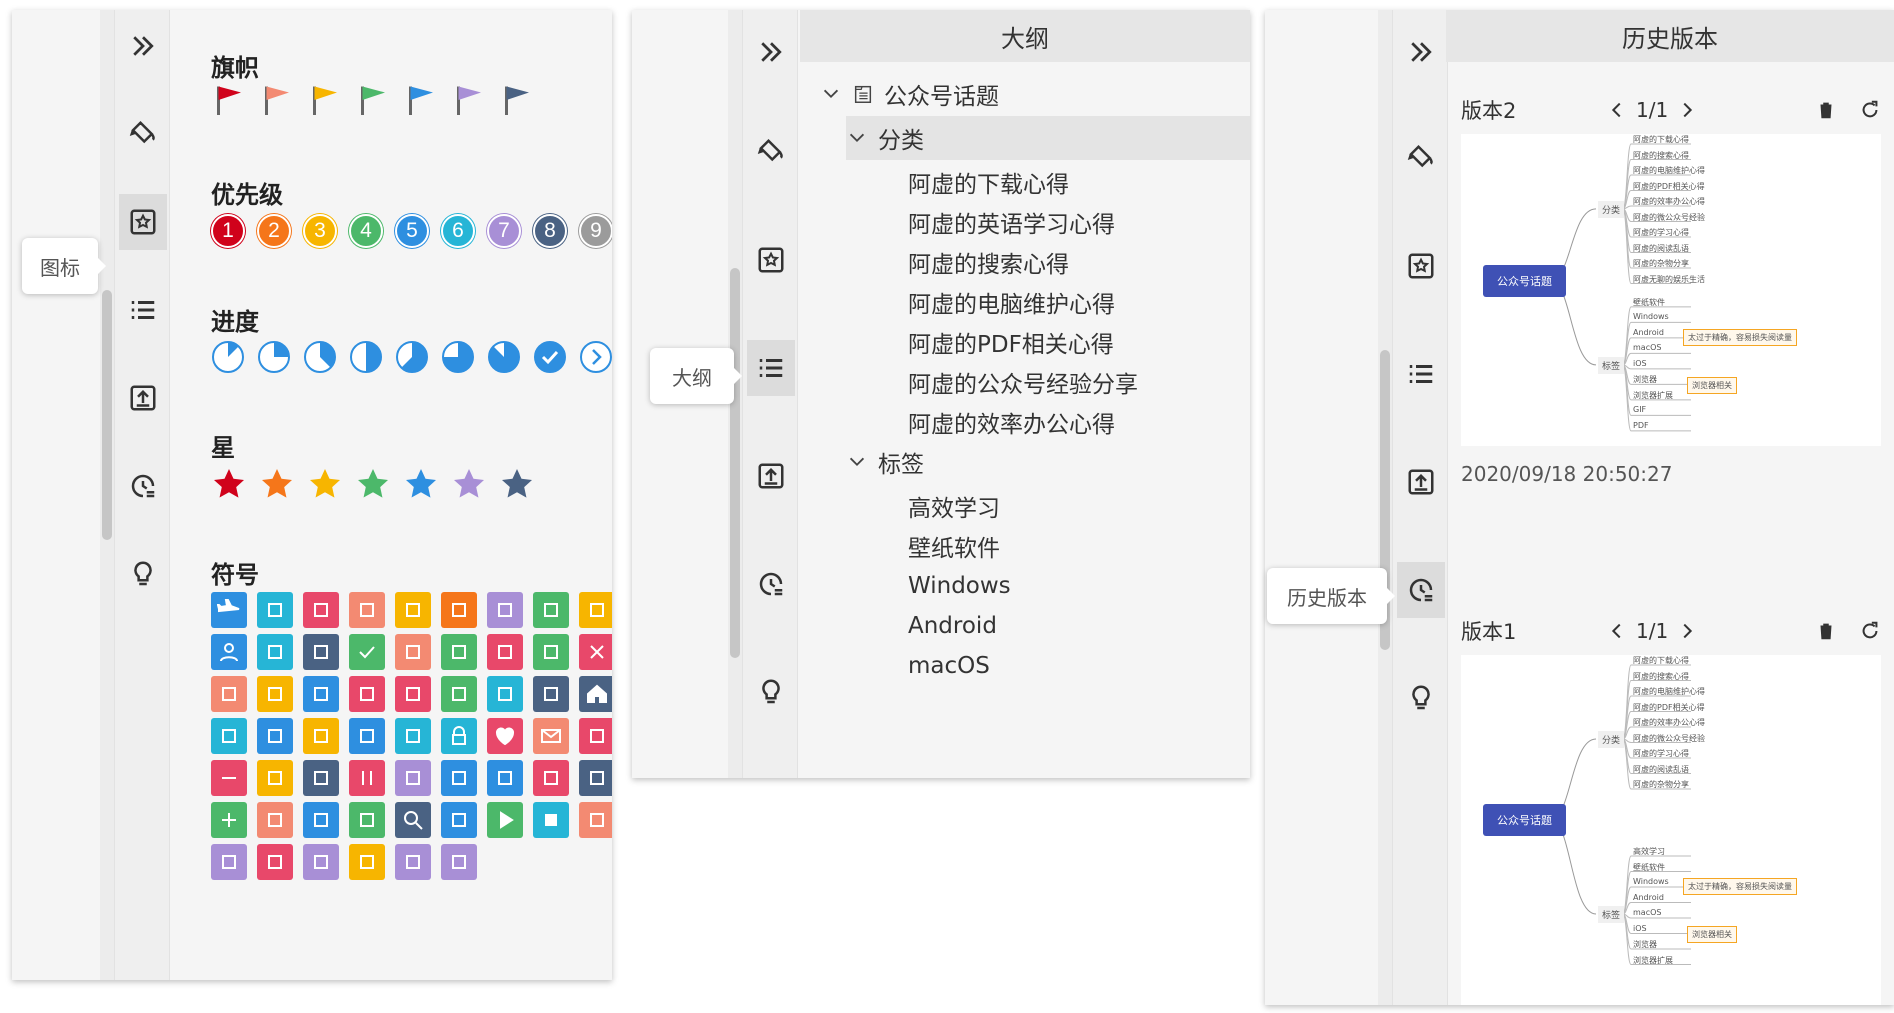 The width and height of the screenshot is (1894, 1013). Describe the element at coordinates (367, 610) in the screenshot. I see `chart-area-icon` at that location.